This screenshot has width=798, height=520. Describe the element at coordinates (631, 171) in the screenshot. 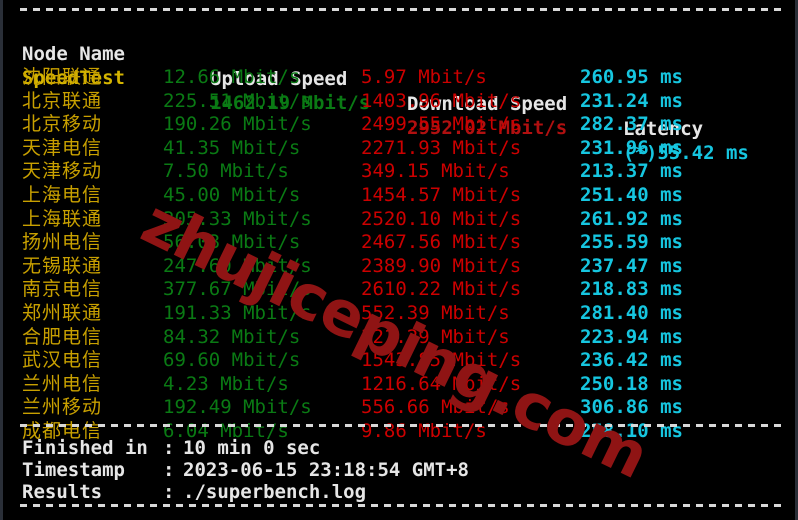

I see `cell-latency: 213.37 ms` at that location.